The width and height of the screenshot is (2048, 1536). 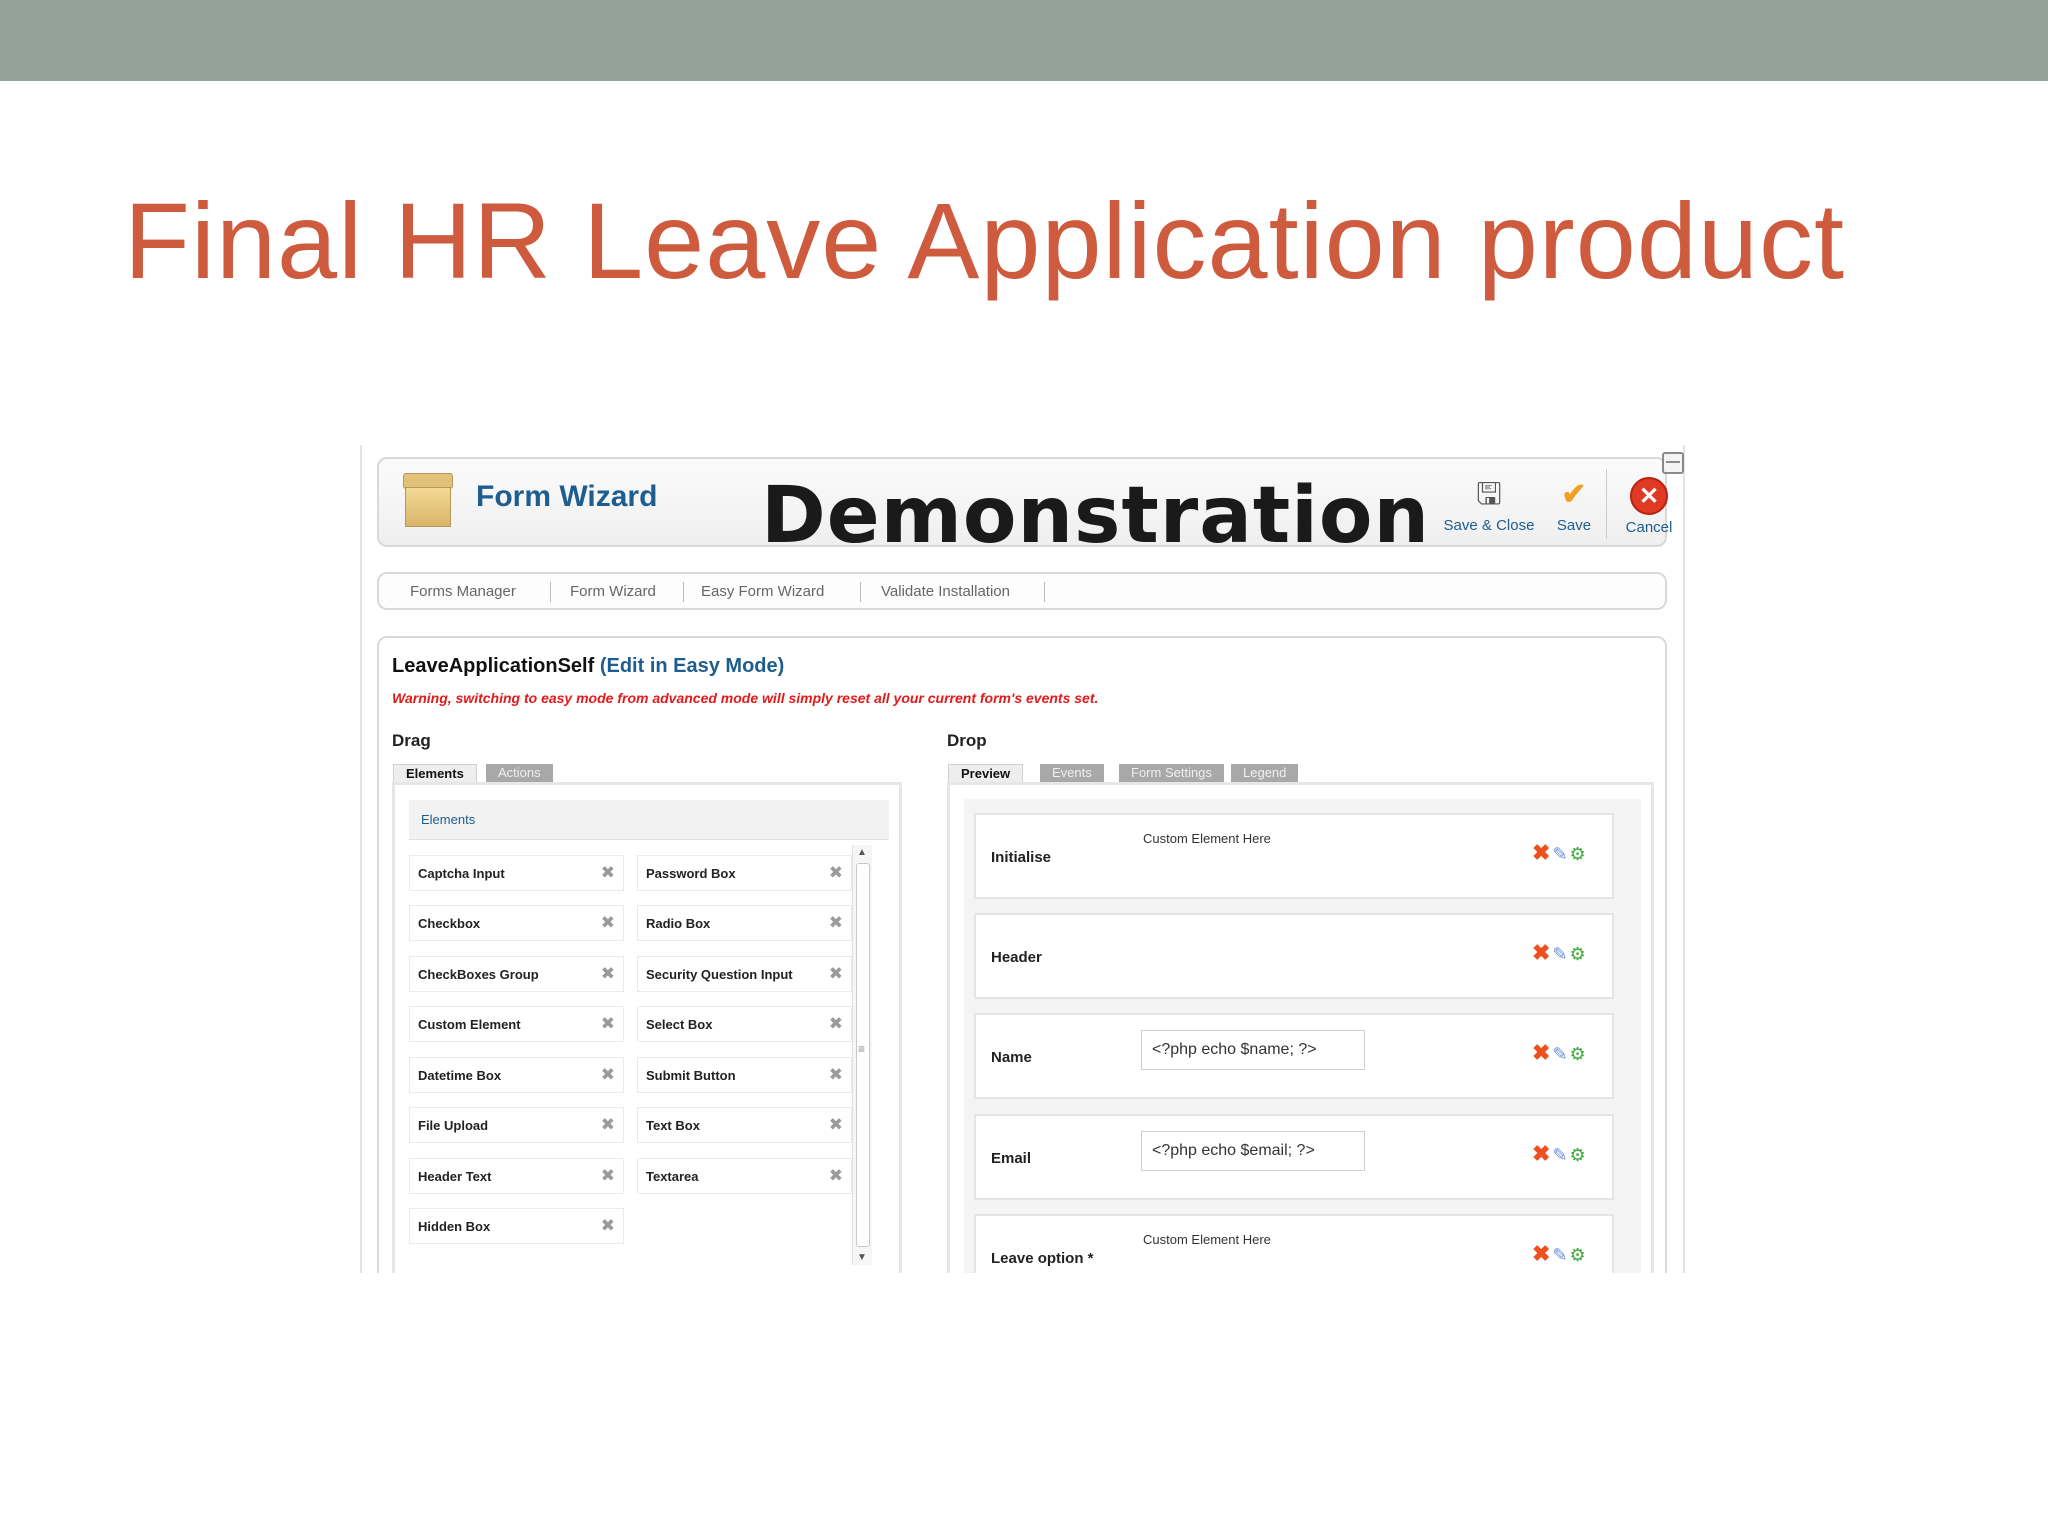 What do you see at coordinates (460, 1075) in the screenshot?
I see `element-label: Datetime Box` at bounding box center [460, 1075].